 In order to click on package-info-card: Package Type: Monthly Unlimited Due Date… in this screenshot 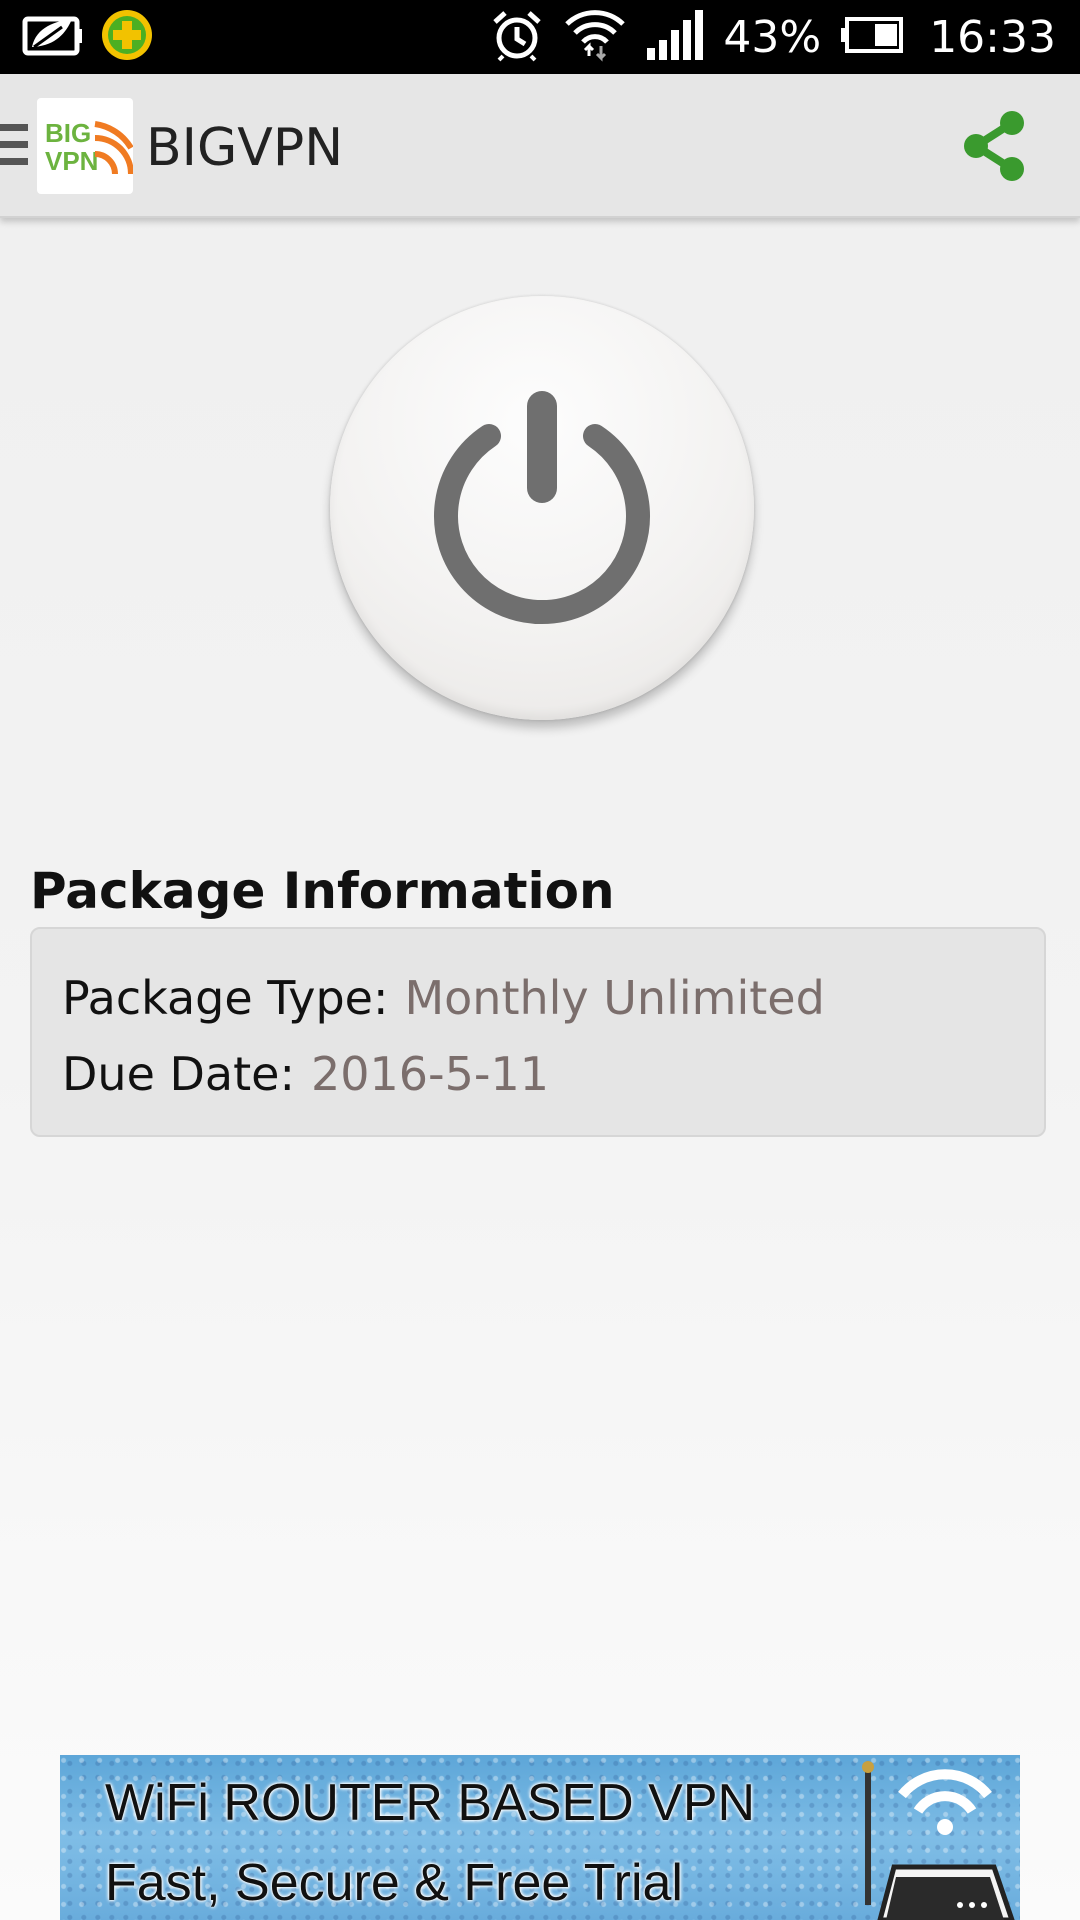, I will do `click(538, 1032)`.